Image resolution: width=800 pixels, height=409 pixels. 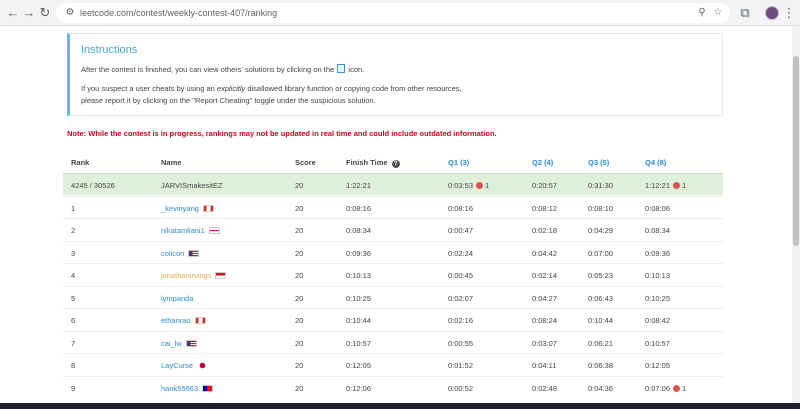 I want to click on scrollbar-thumb, so click(x=796, y=151).